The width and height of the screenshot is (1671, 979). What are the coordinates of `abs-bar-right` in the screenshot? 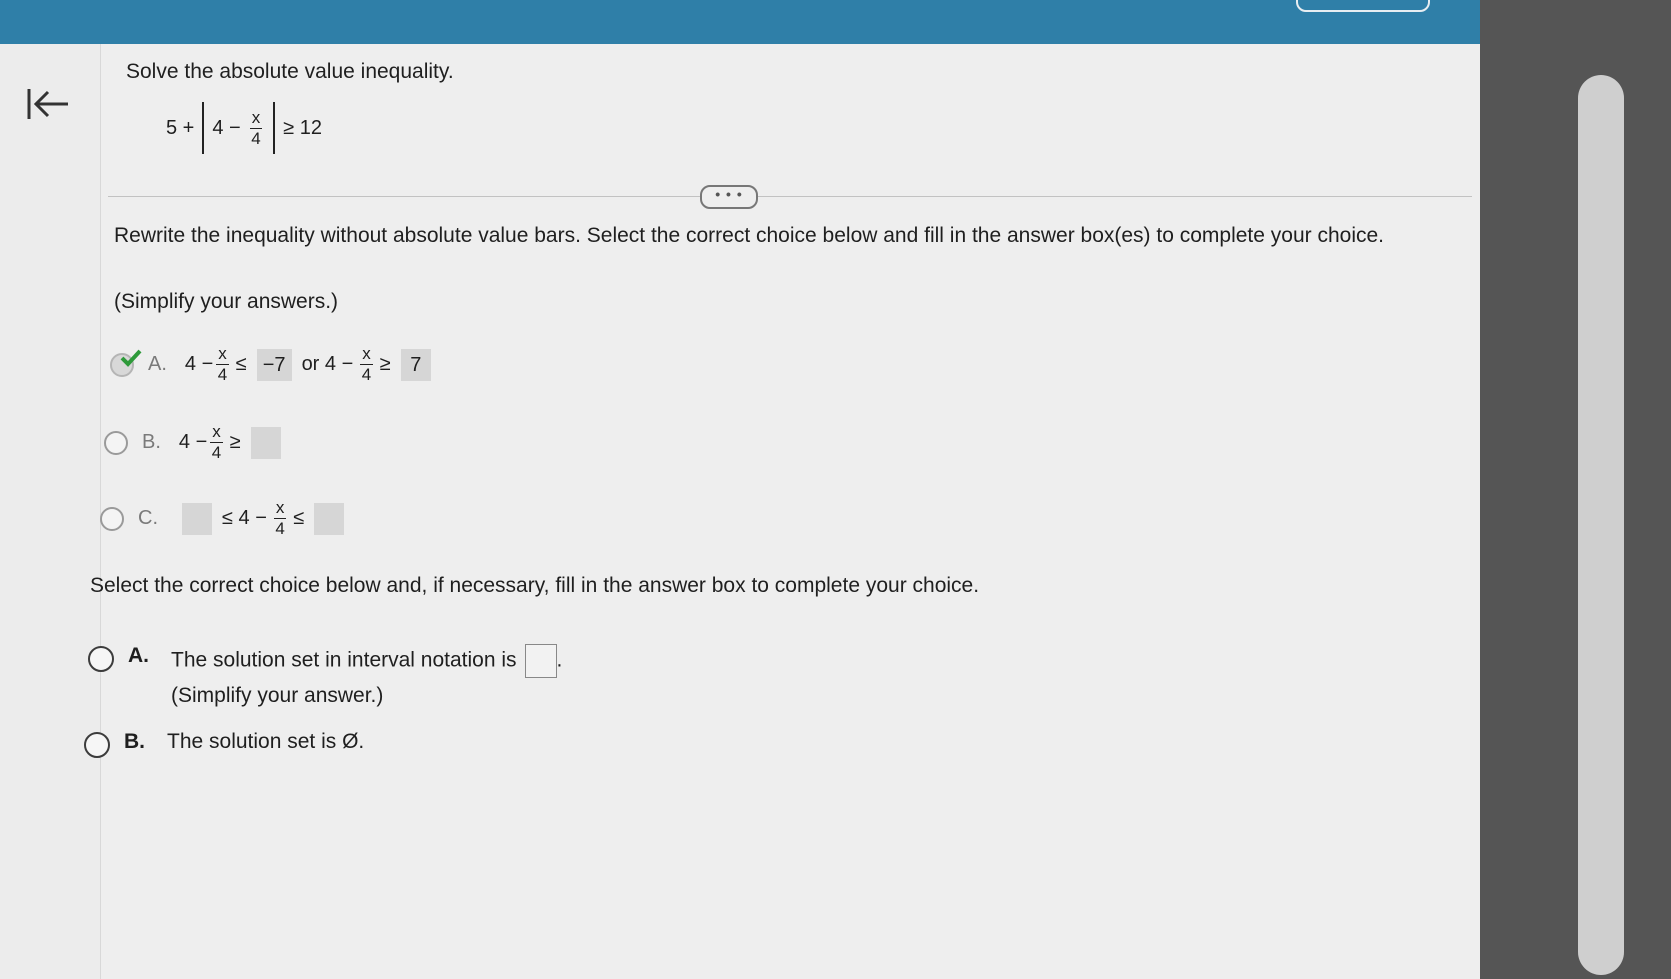 It's located at (274, 128).